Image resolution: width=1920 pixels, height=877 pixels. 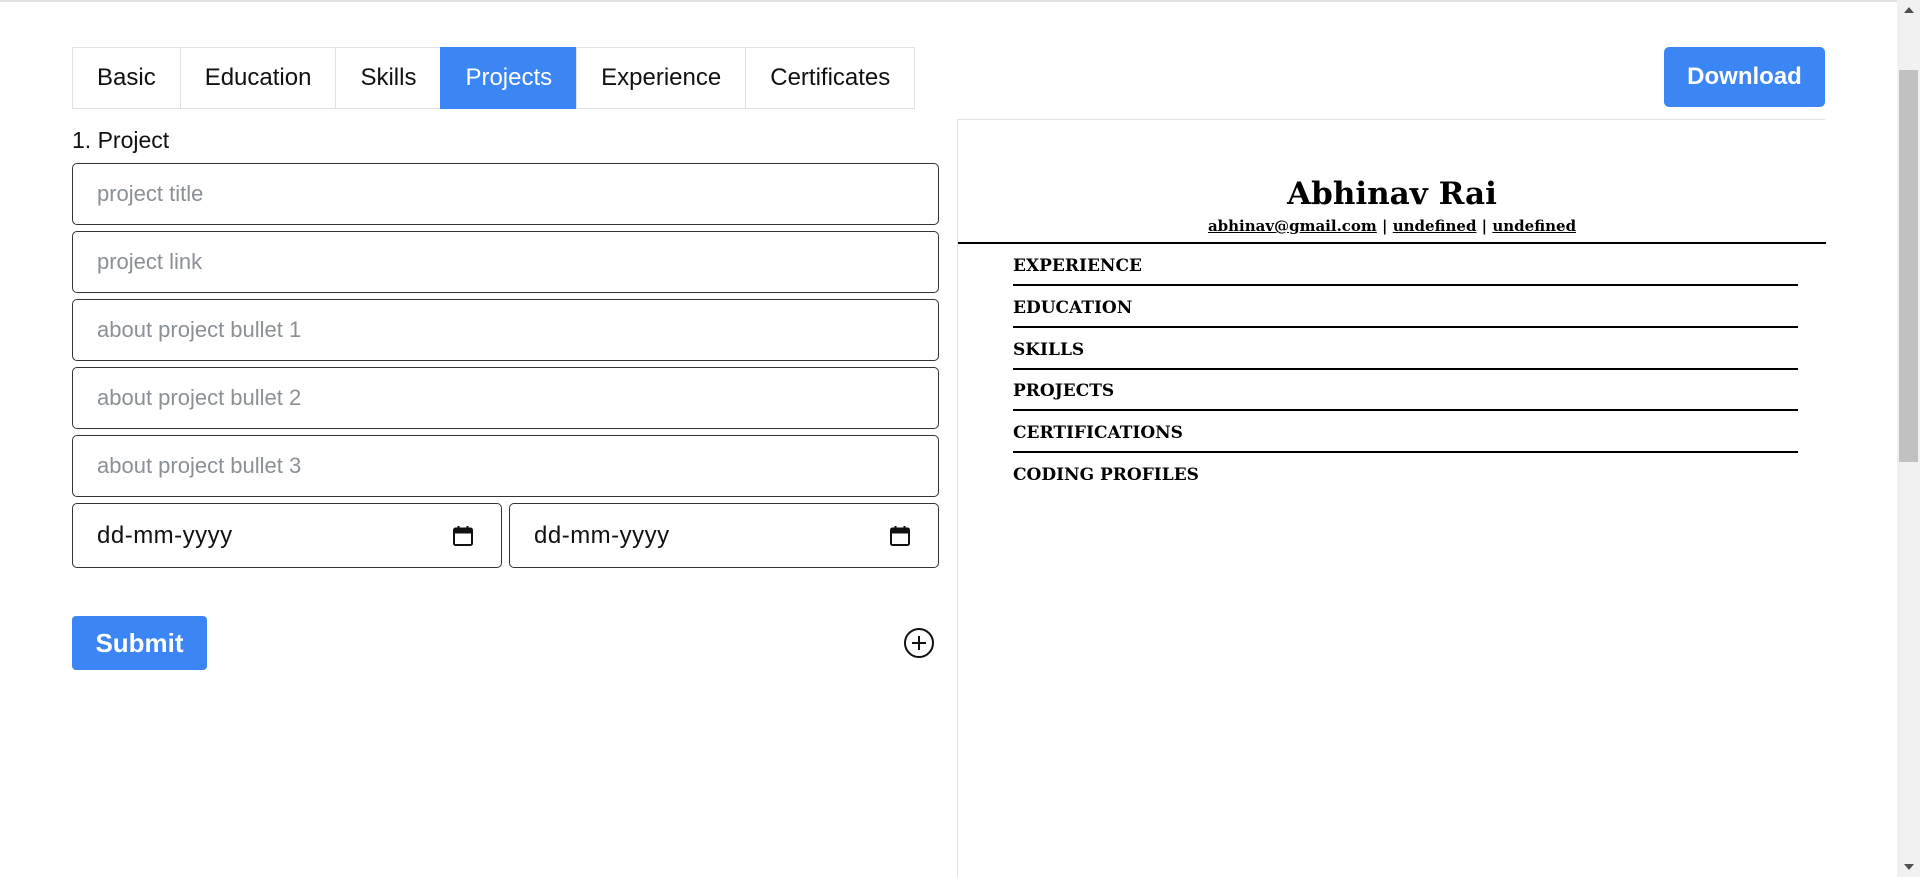 What do you see at coordinates (139, 643) in the screenshot?
I see `submit-button: Submit` at bounding box center [139, 643].